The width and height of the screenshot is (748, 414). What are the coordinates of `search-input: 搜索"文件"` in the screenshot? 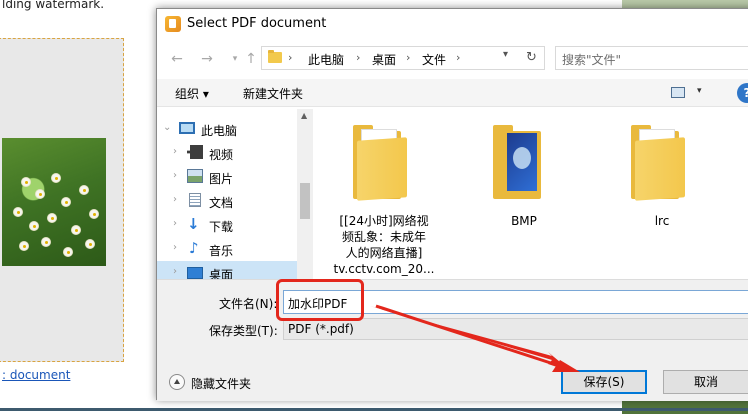 It's located at (651, 58).